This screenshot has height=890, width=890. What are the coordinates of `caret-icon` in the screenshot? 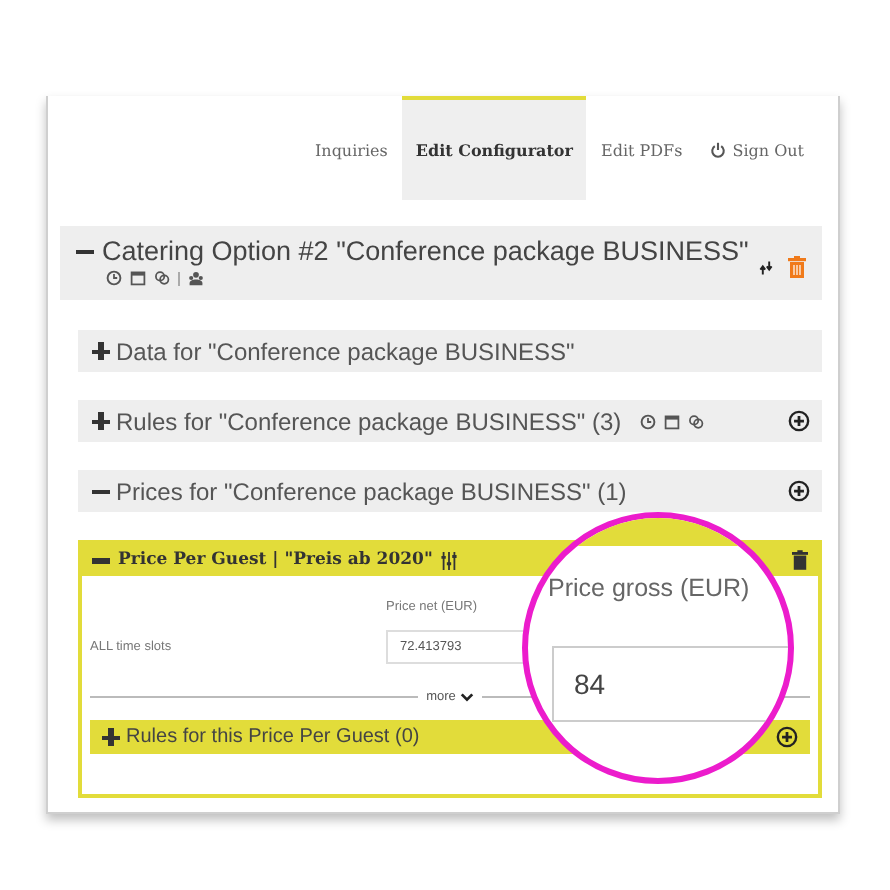 It's located at (466, 697).